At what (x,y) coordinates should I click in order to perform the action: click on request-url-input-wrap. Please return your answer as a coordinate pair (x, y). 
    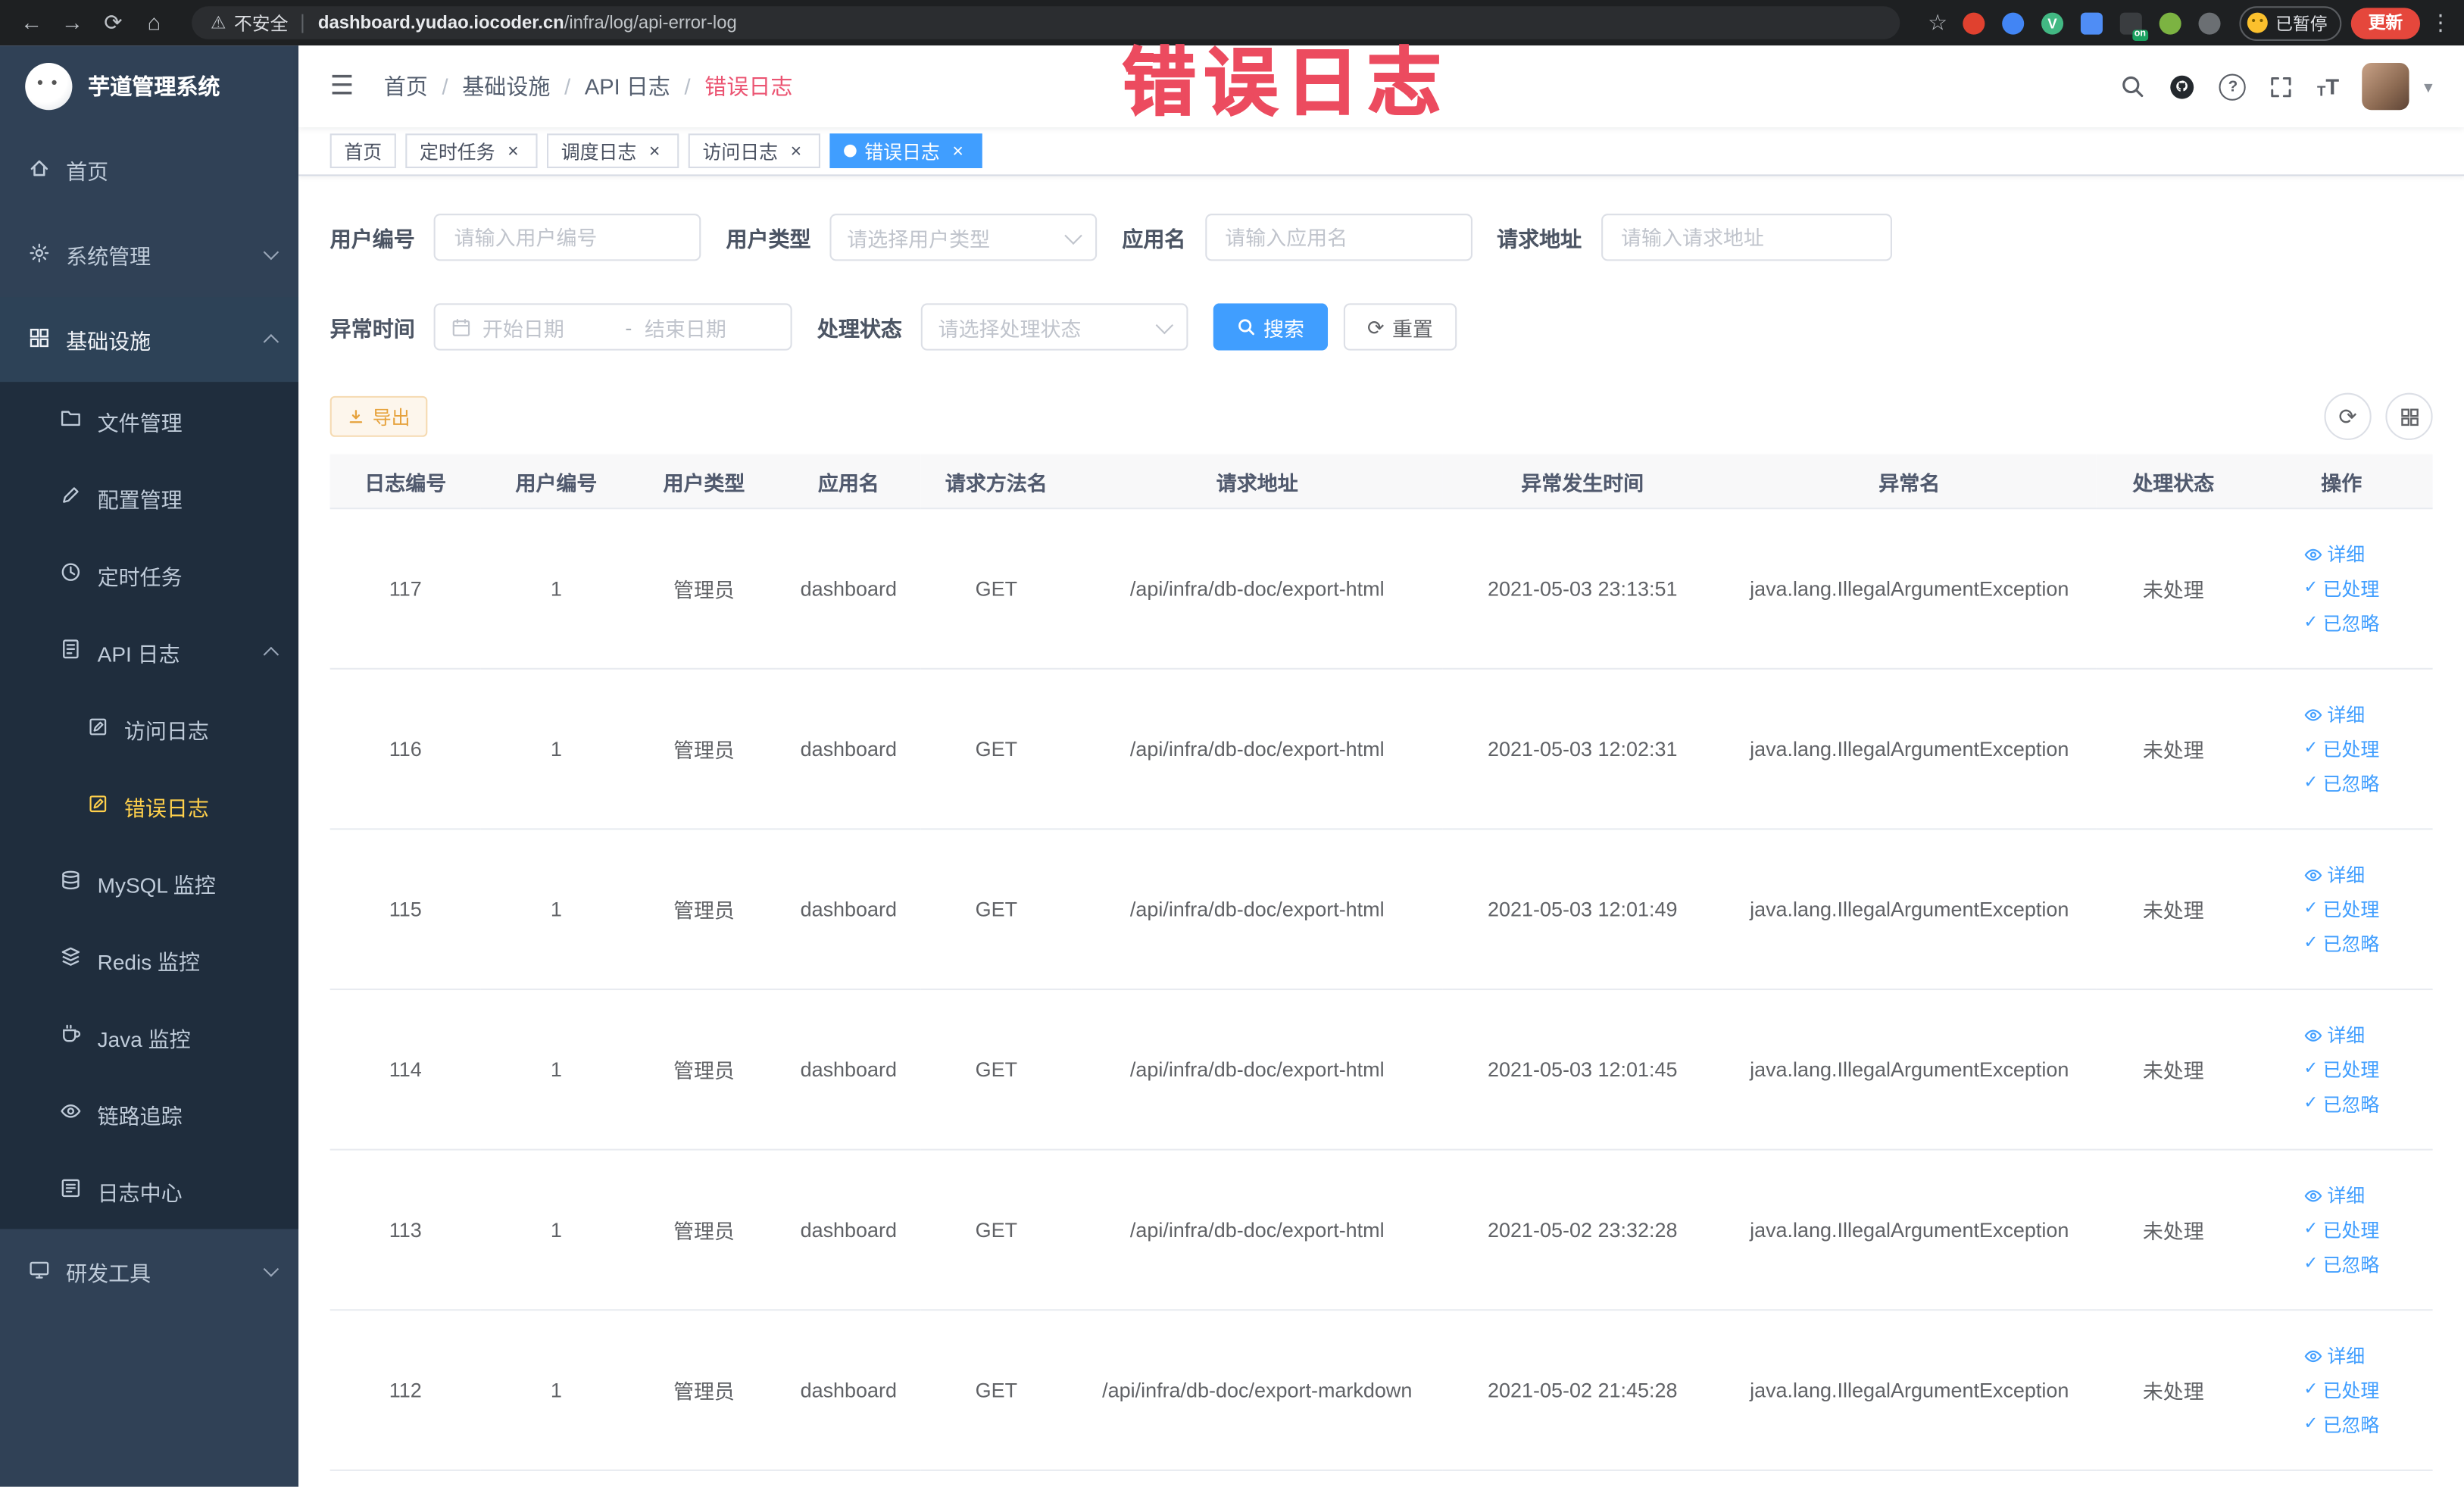
    Looking at the image, I should click on (1746, 237).